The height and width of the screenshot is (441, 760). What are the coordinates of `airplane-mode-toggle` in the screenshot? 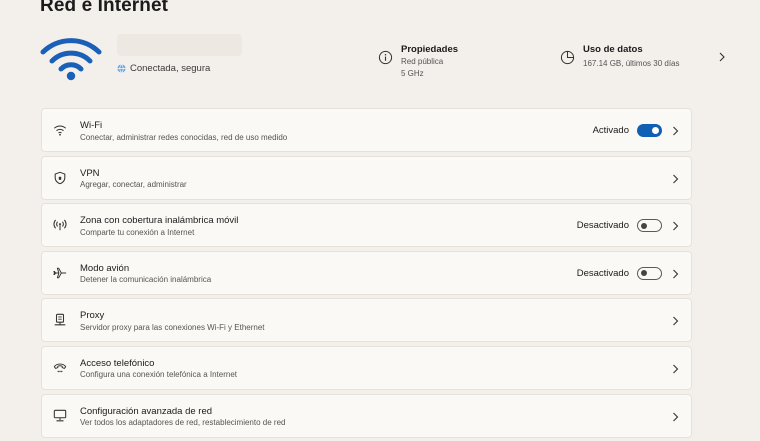 It's located at (649, 273).